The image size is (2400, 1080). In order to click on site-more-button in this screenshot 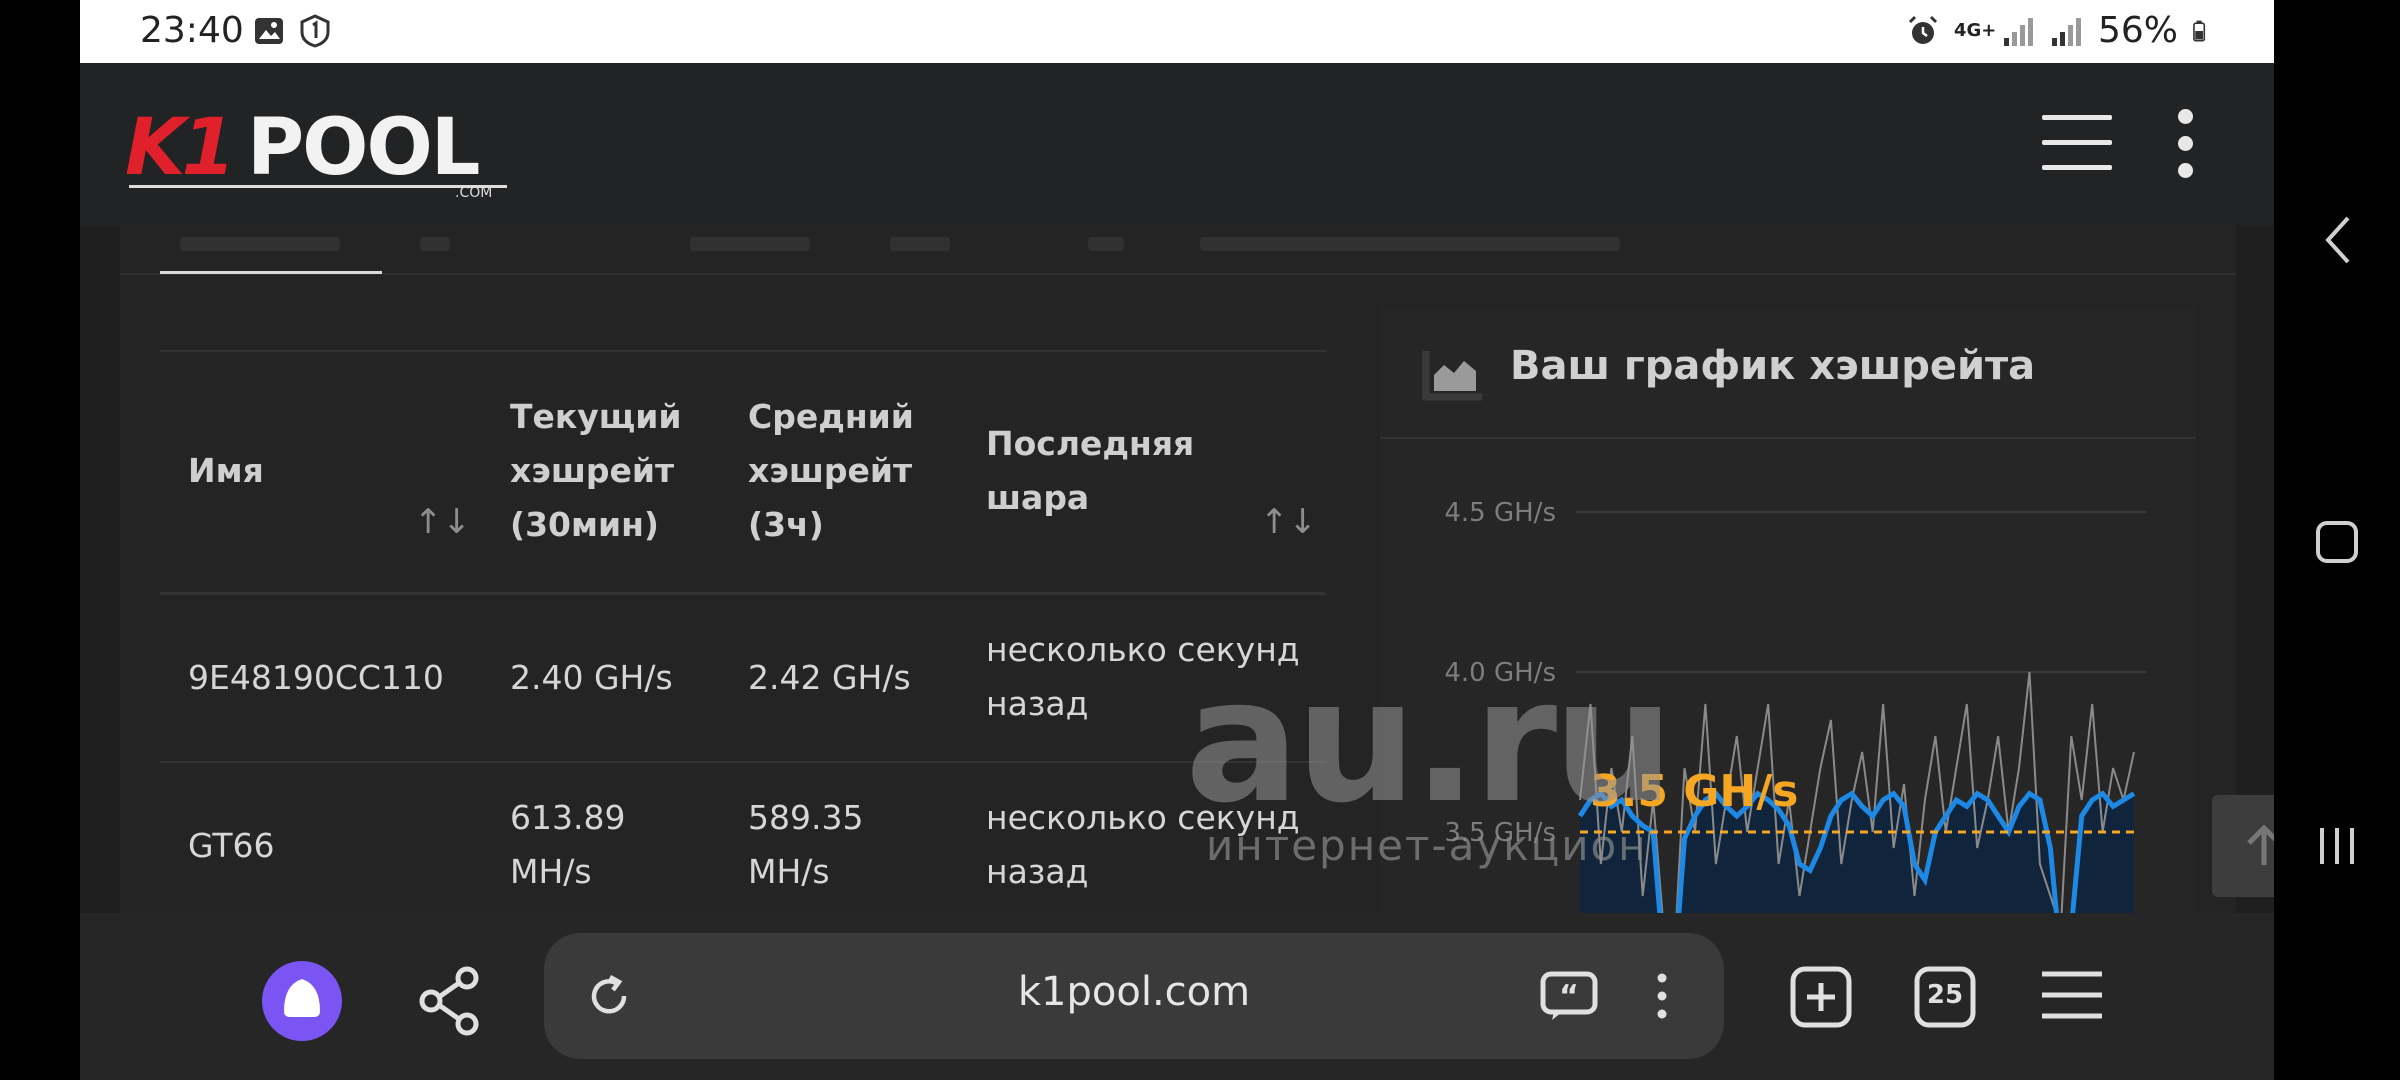, I will do `click(2187, 144)`.